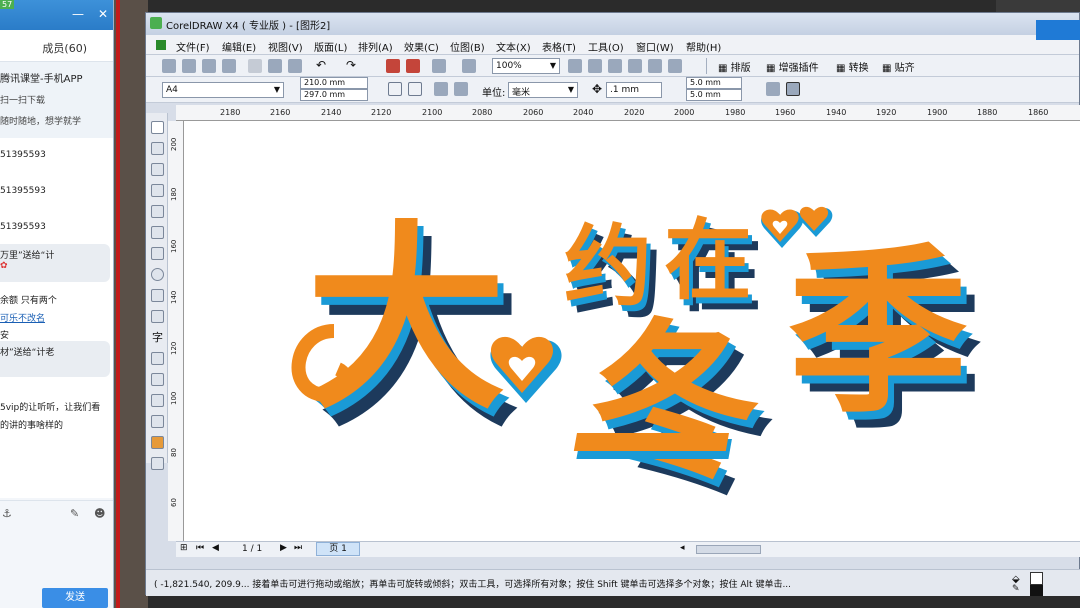  Describe the element at coordinates (239, 46) in the screenshot. I see `menu-edit: 编辑(E)` at that location.